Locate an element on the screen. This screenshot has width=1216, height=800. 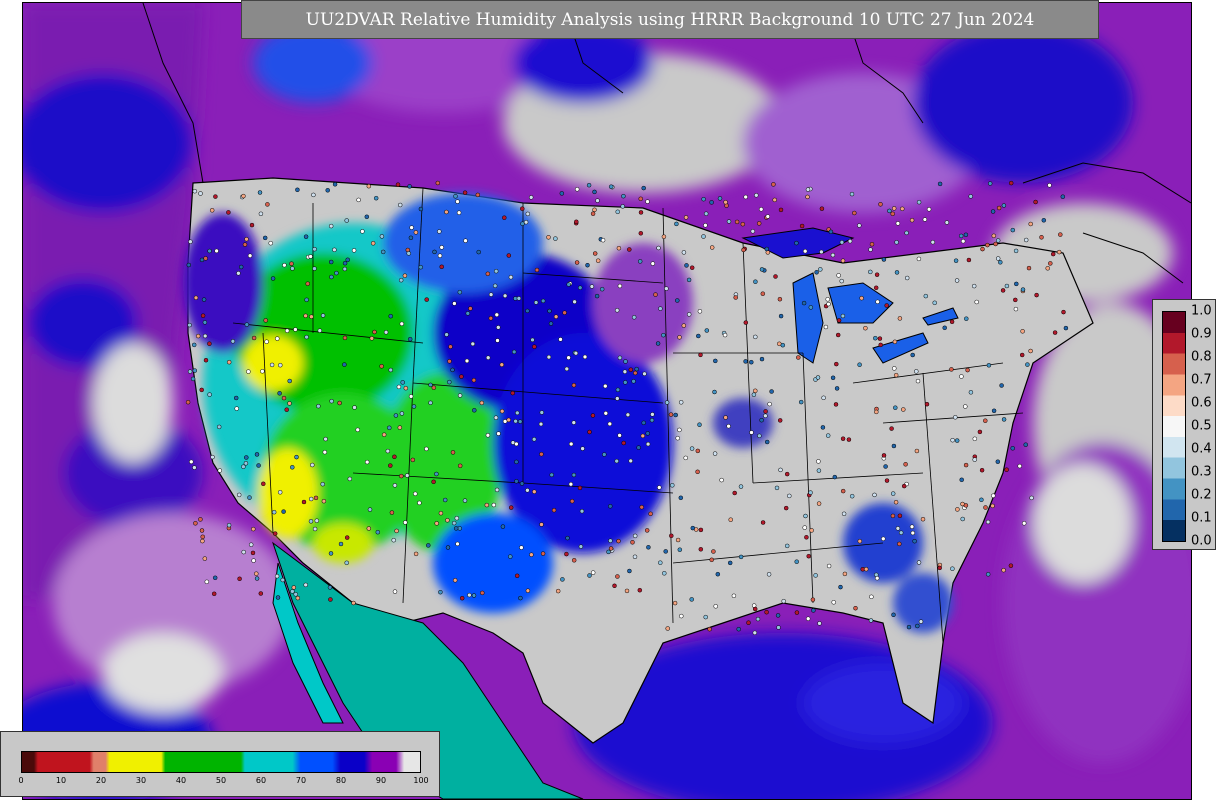
ratio-tick-label: 0.9 is located at coordinates (1201, 334).